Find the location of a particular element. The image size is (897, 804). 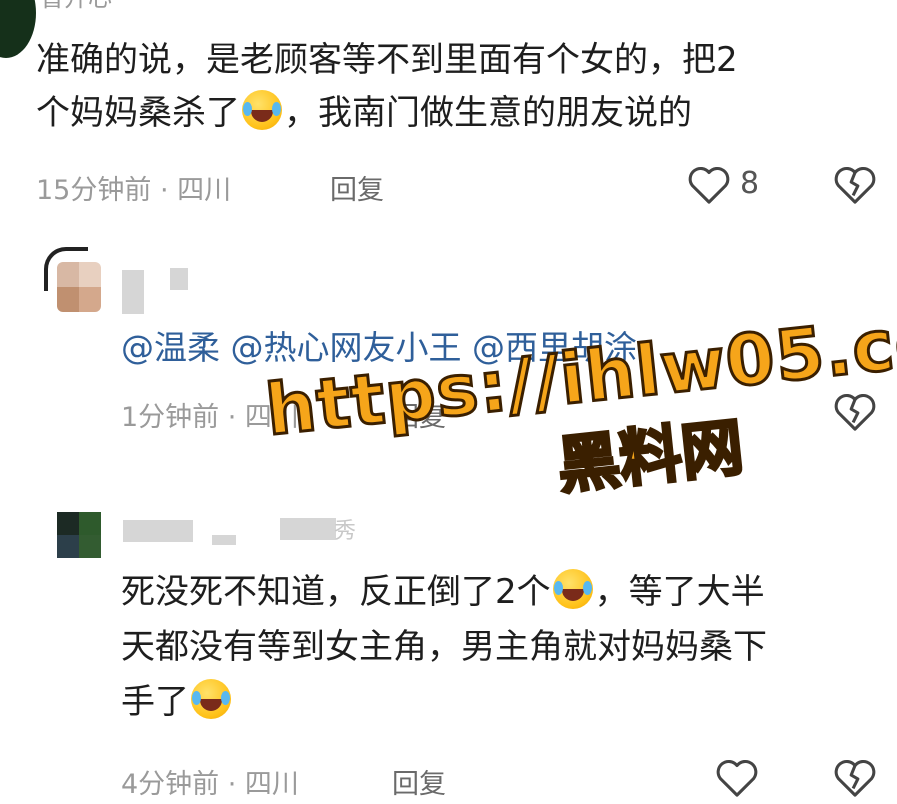

comment-text-line: 手了 is located at coordinates (155, 702).